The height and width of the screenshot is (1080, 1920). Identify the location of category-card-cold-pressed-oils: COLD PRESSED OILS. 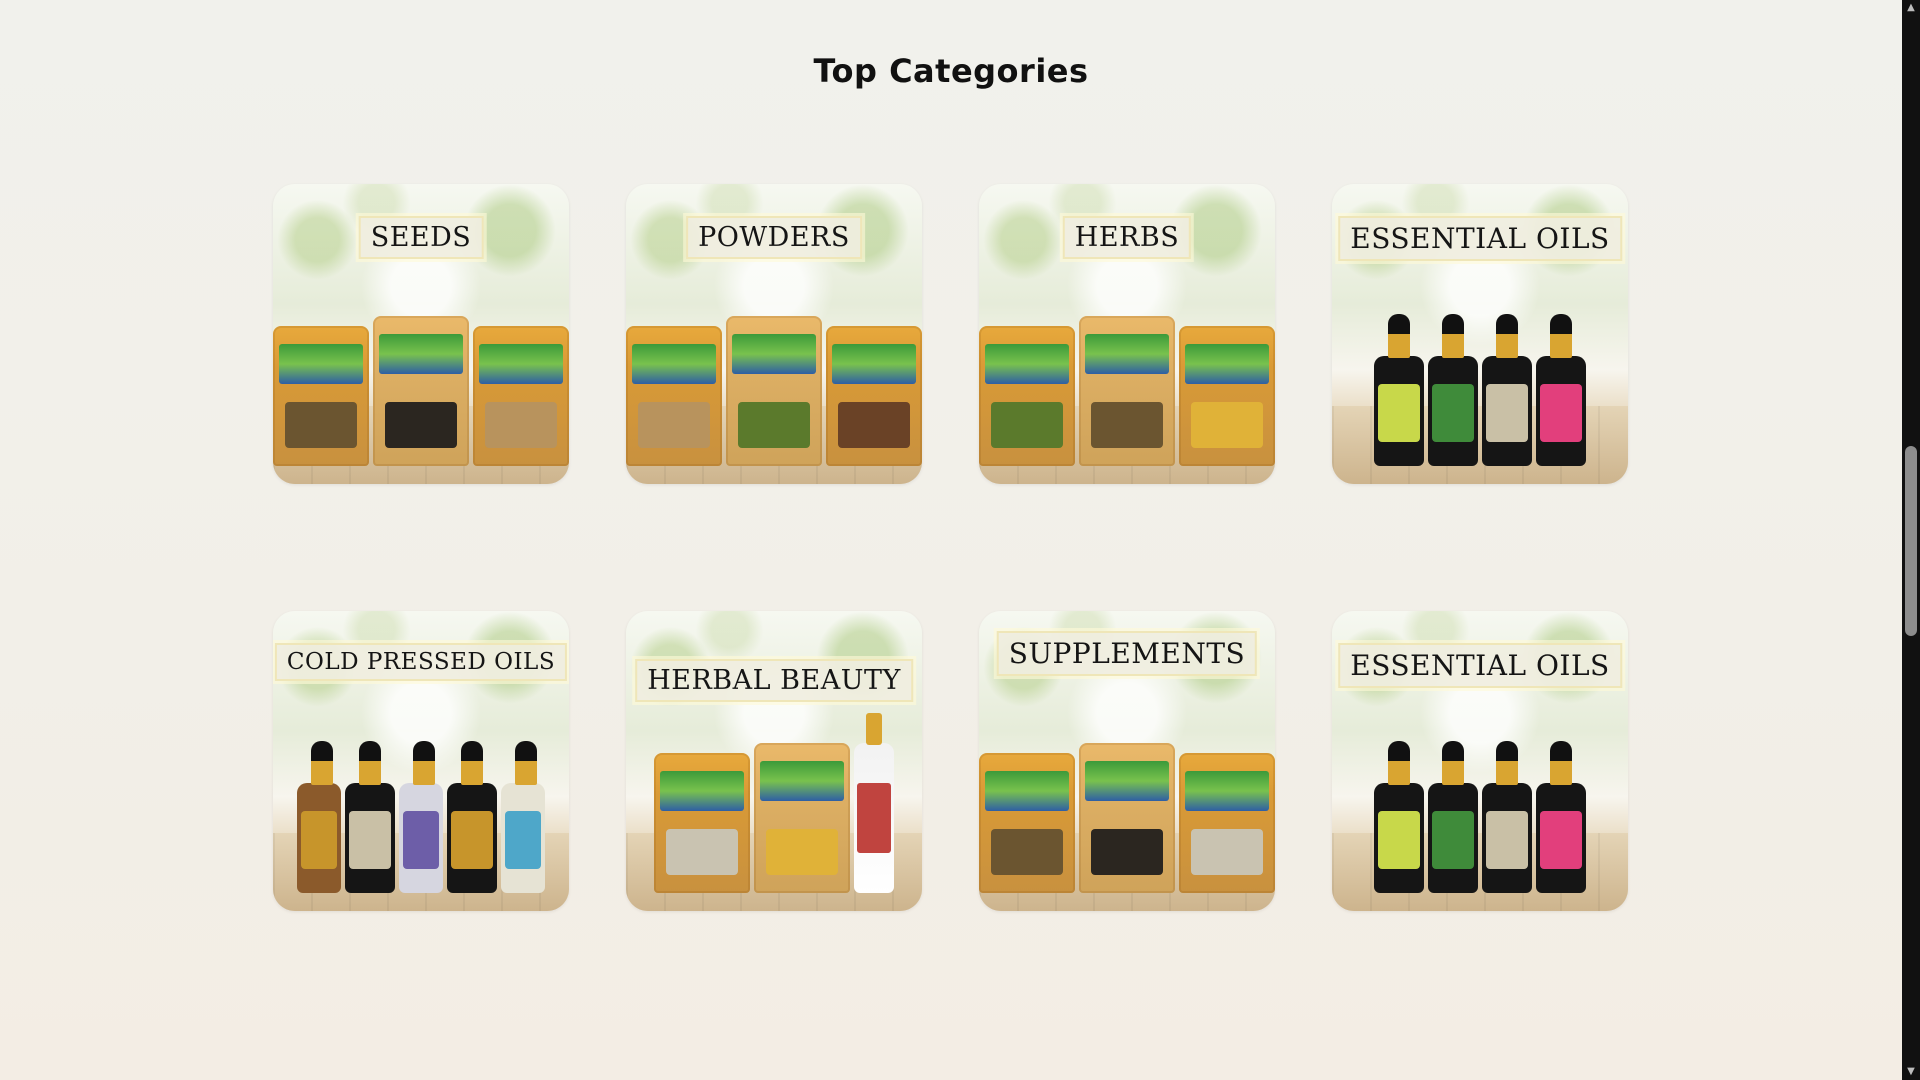
(421, 761).